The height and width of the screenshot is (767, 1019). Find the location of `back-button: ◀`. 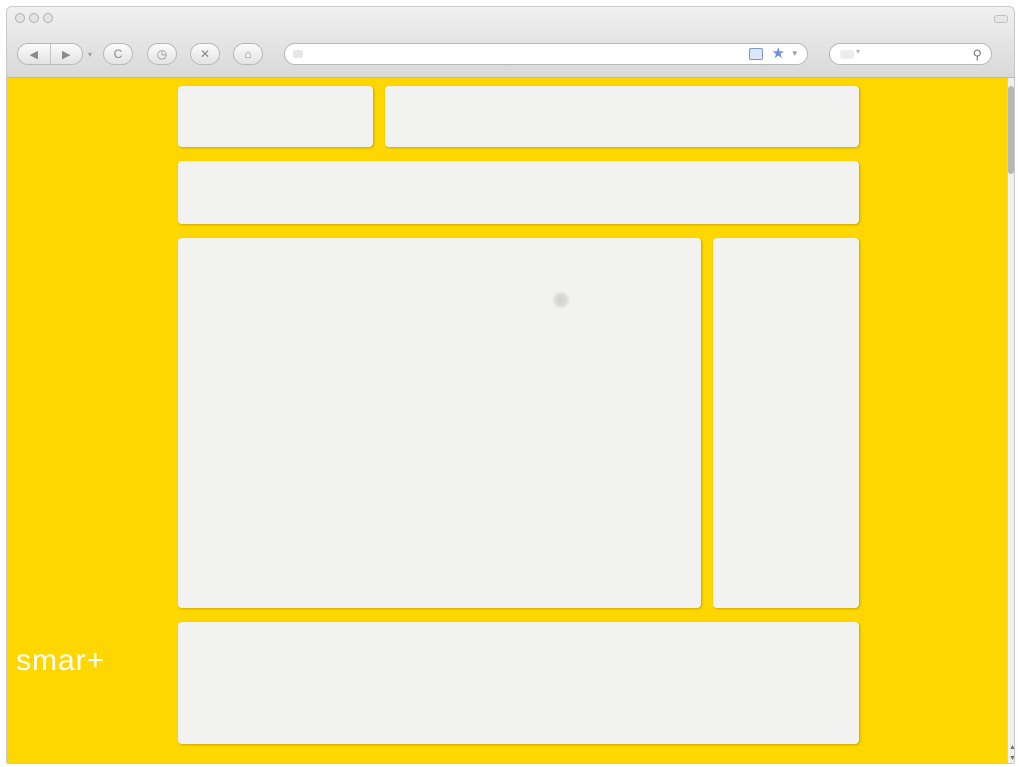

back-button: ◀ is located at coordinates (34, 54).